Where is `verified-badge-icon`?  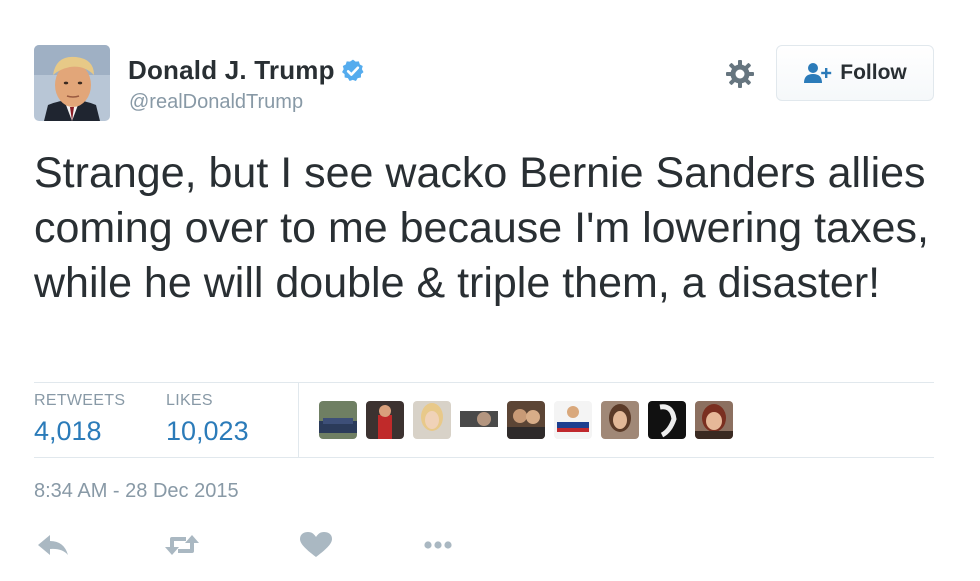
verified-badge-icon is located at coordinates (352, 70).